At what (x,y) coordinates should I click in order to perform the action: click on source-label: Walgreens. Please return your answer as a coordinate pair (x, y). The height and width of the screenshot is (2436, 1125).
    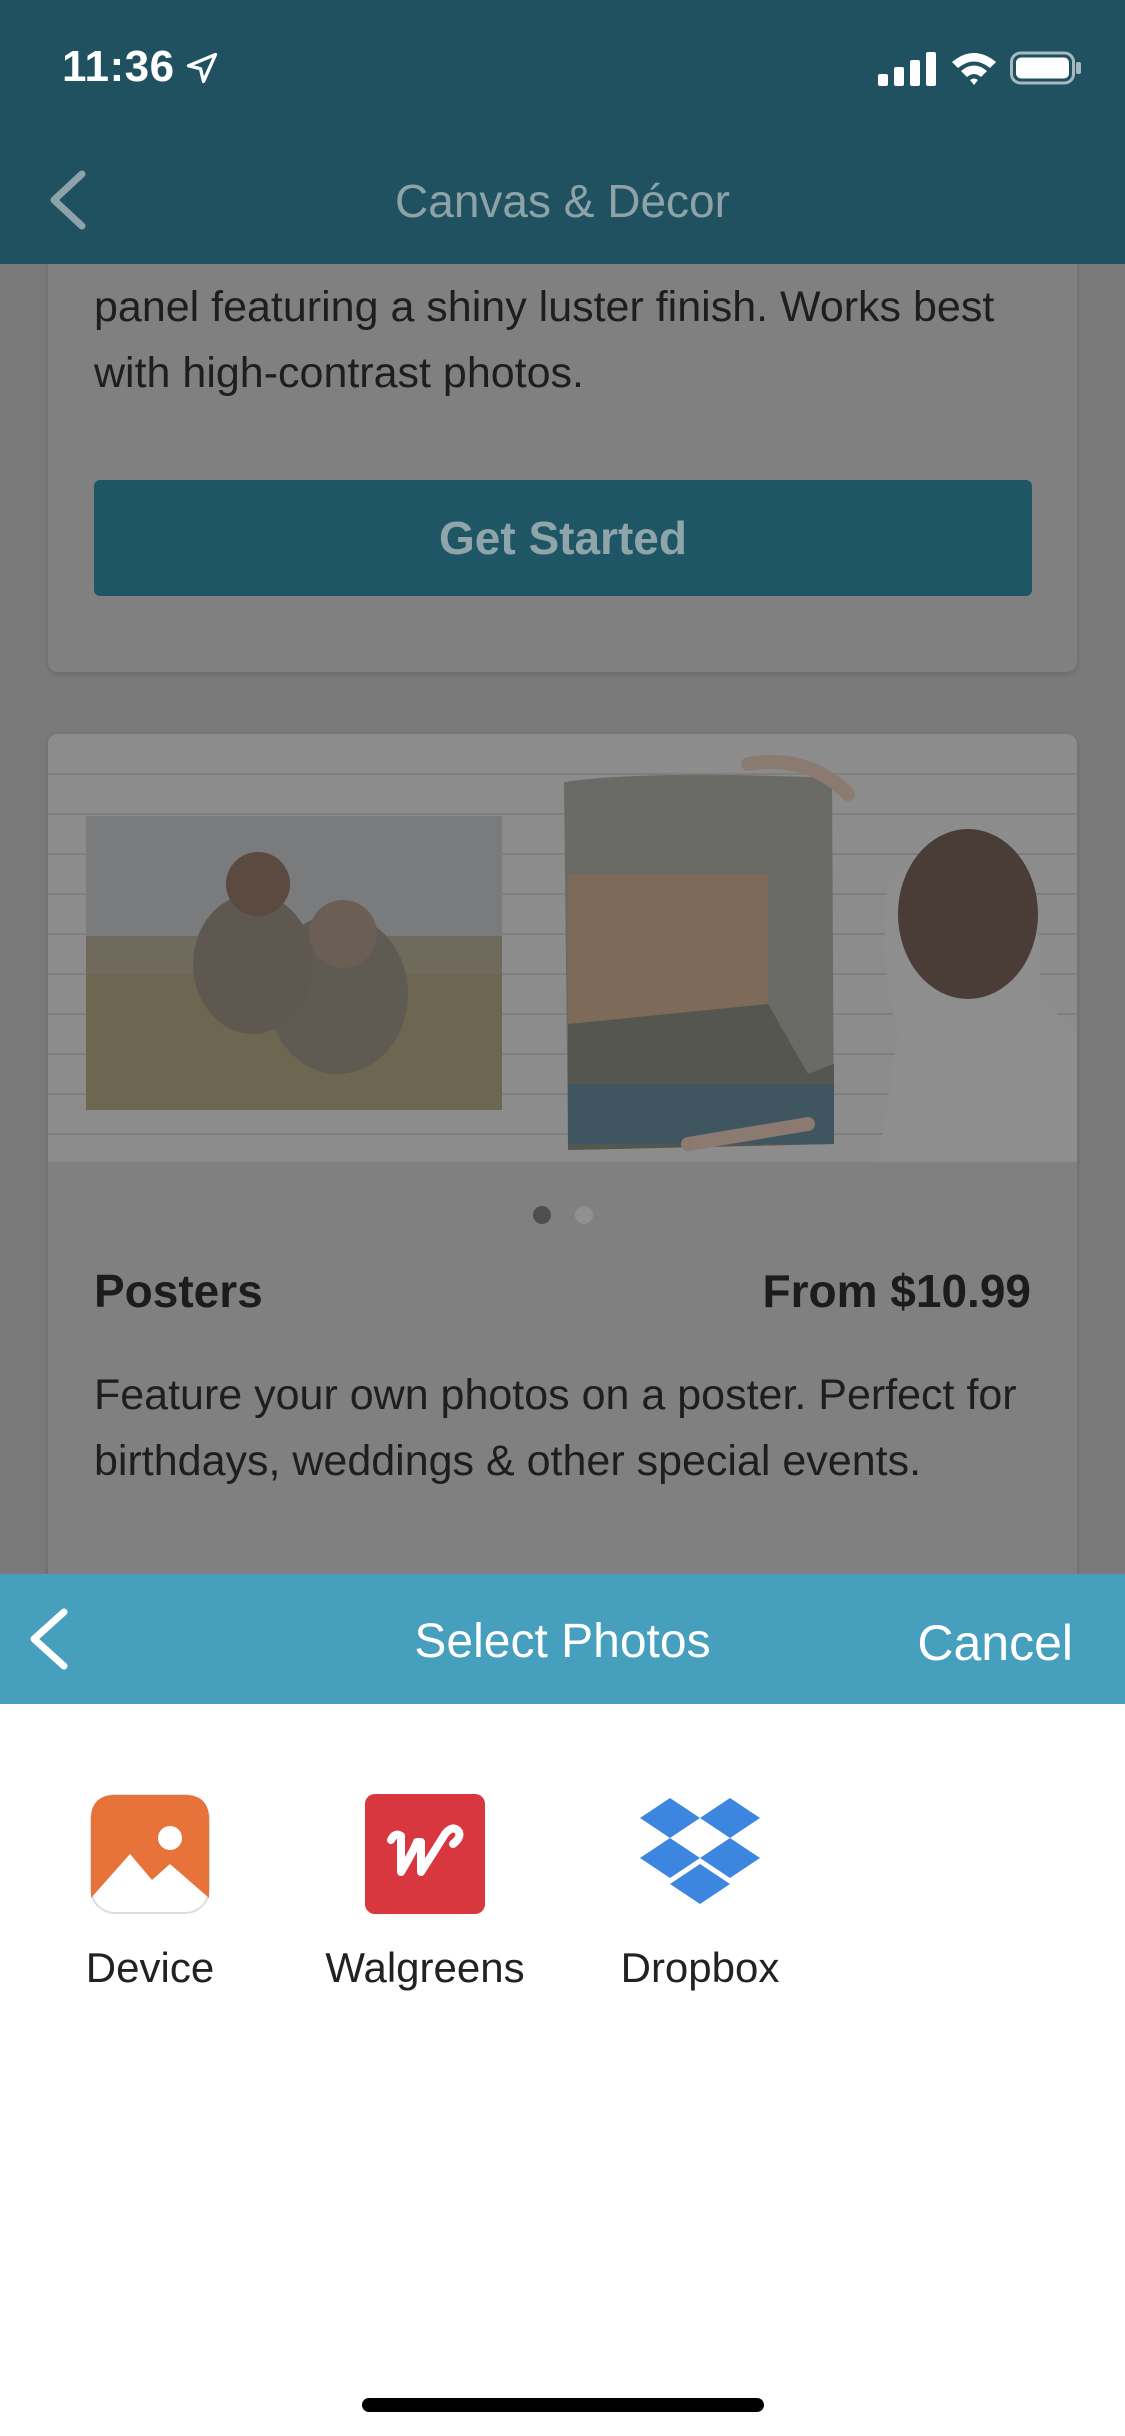
    Looking at the image, I should click on (425, 1967).